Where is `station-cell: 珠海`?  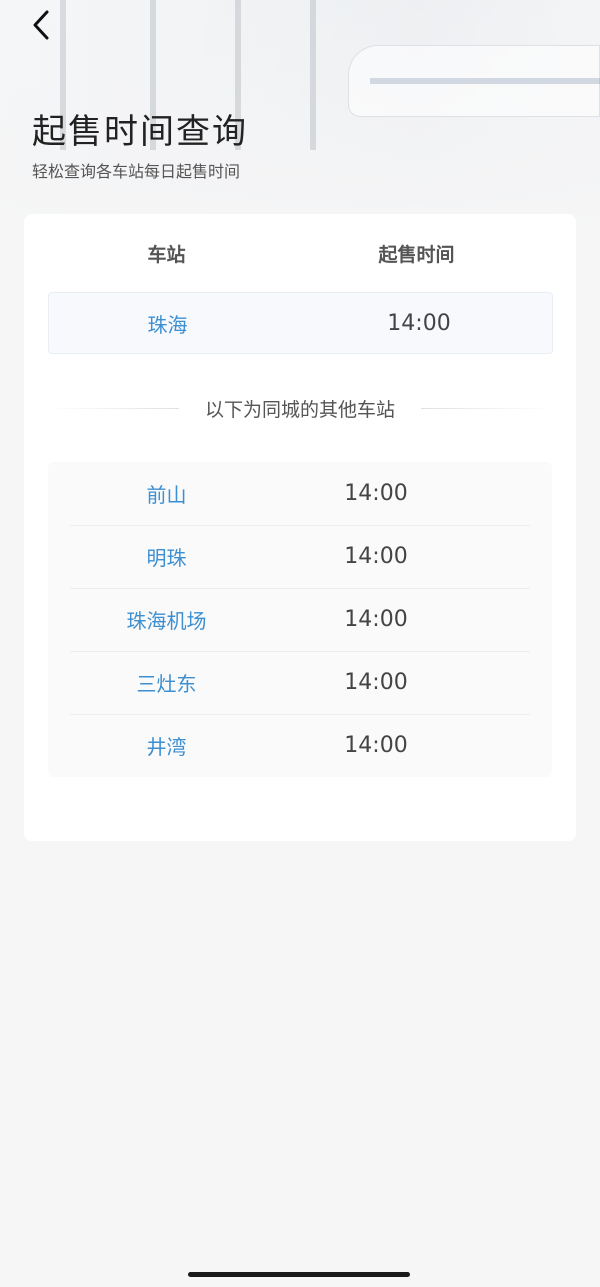
station-cell: 珠海 is located at coordinates (167, 323).